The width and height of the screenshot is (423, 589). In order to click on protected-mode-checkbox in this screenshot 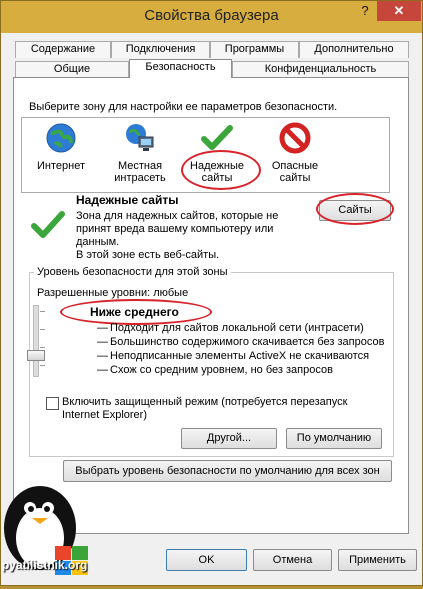, I will do `click(52, 403)`.